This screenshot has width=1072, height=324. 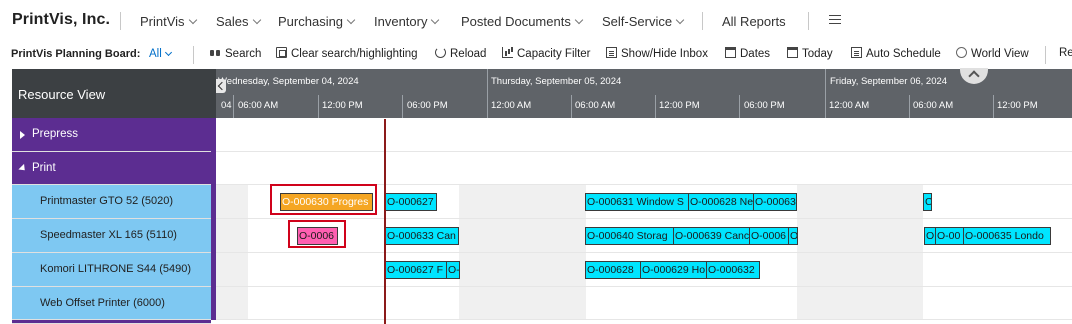 What do you see at coordinates (522, 21) in the screenshot?
I see `nav-item-posted-documents: Posted Documents` at bounding box center [522, 21].